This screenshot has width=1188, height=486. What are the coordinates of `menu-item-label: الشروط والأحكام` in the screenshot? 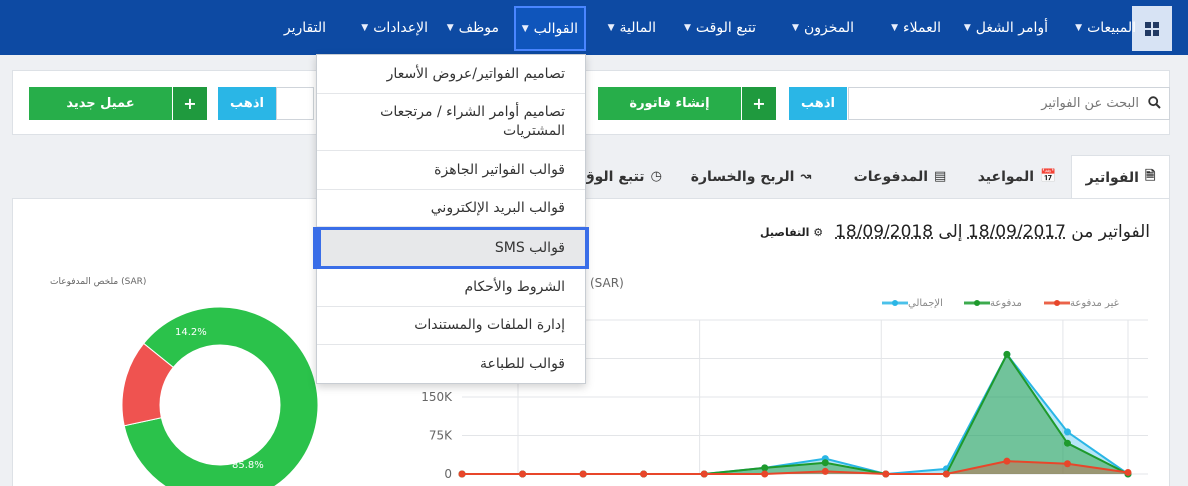 It's located at (514, 287).